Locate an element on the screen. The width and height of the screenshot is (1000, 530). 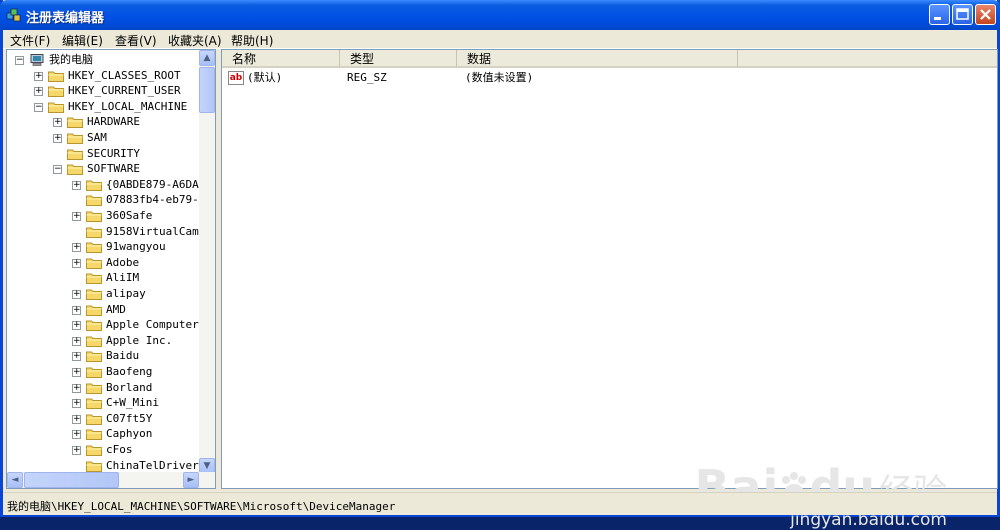
tree-item-label: HARDWARE is located at coordinates (113, 122).